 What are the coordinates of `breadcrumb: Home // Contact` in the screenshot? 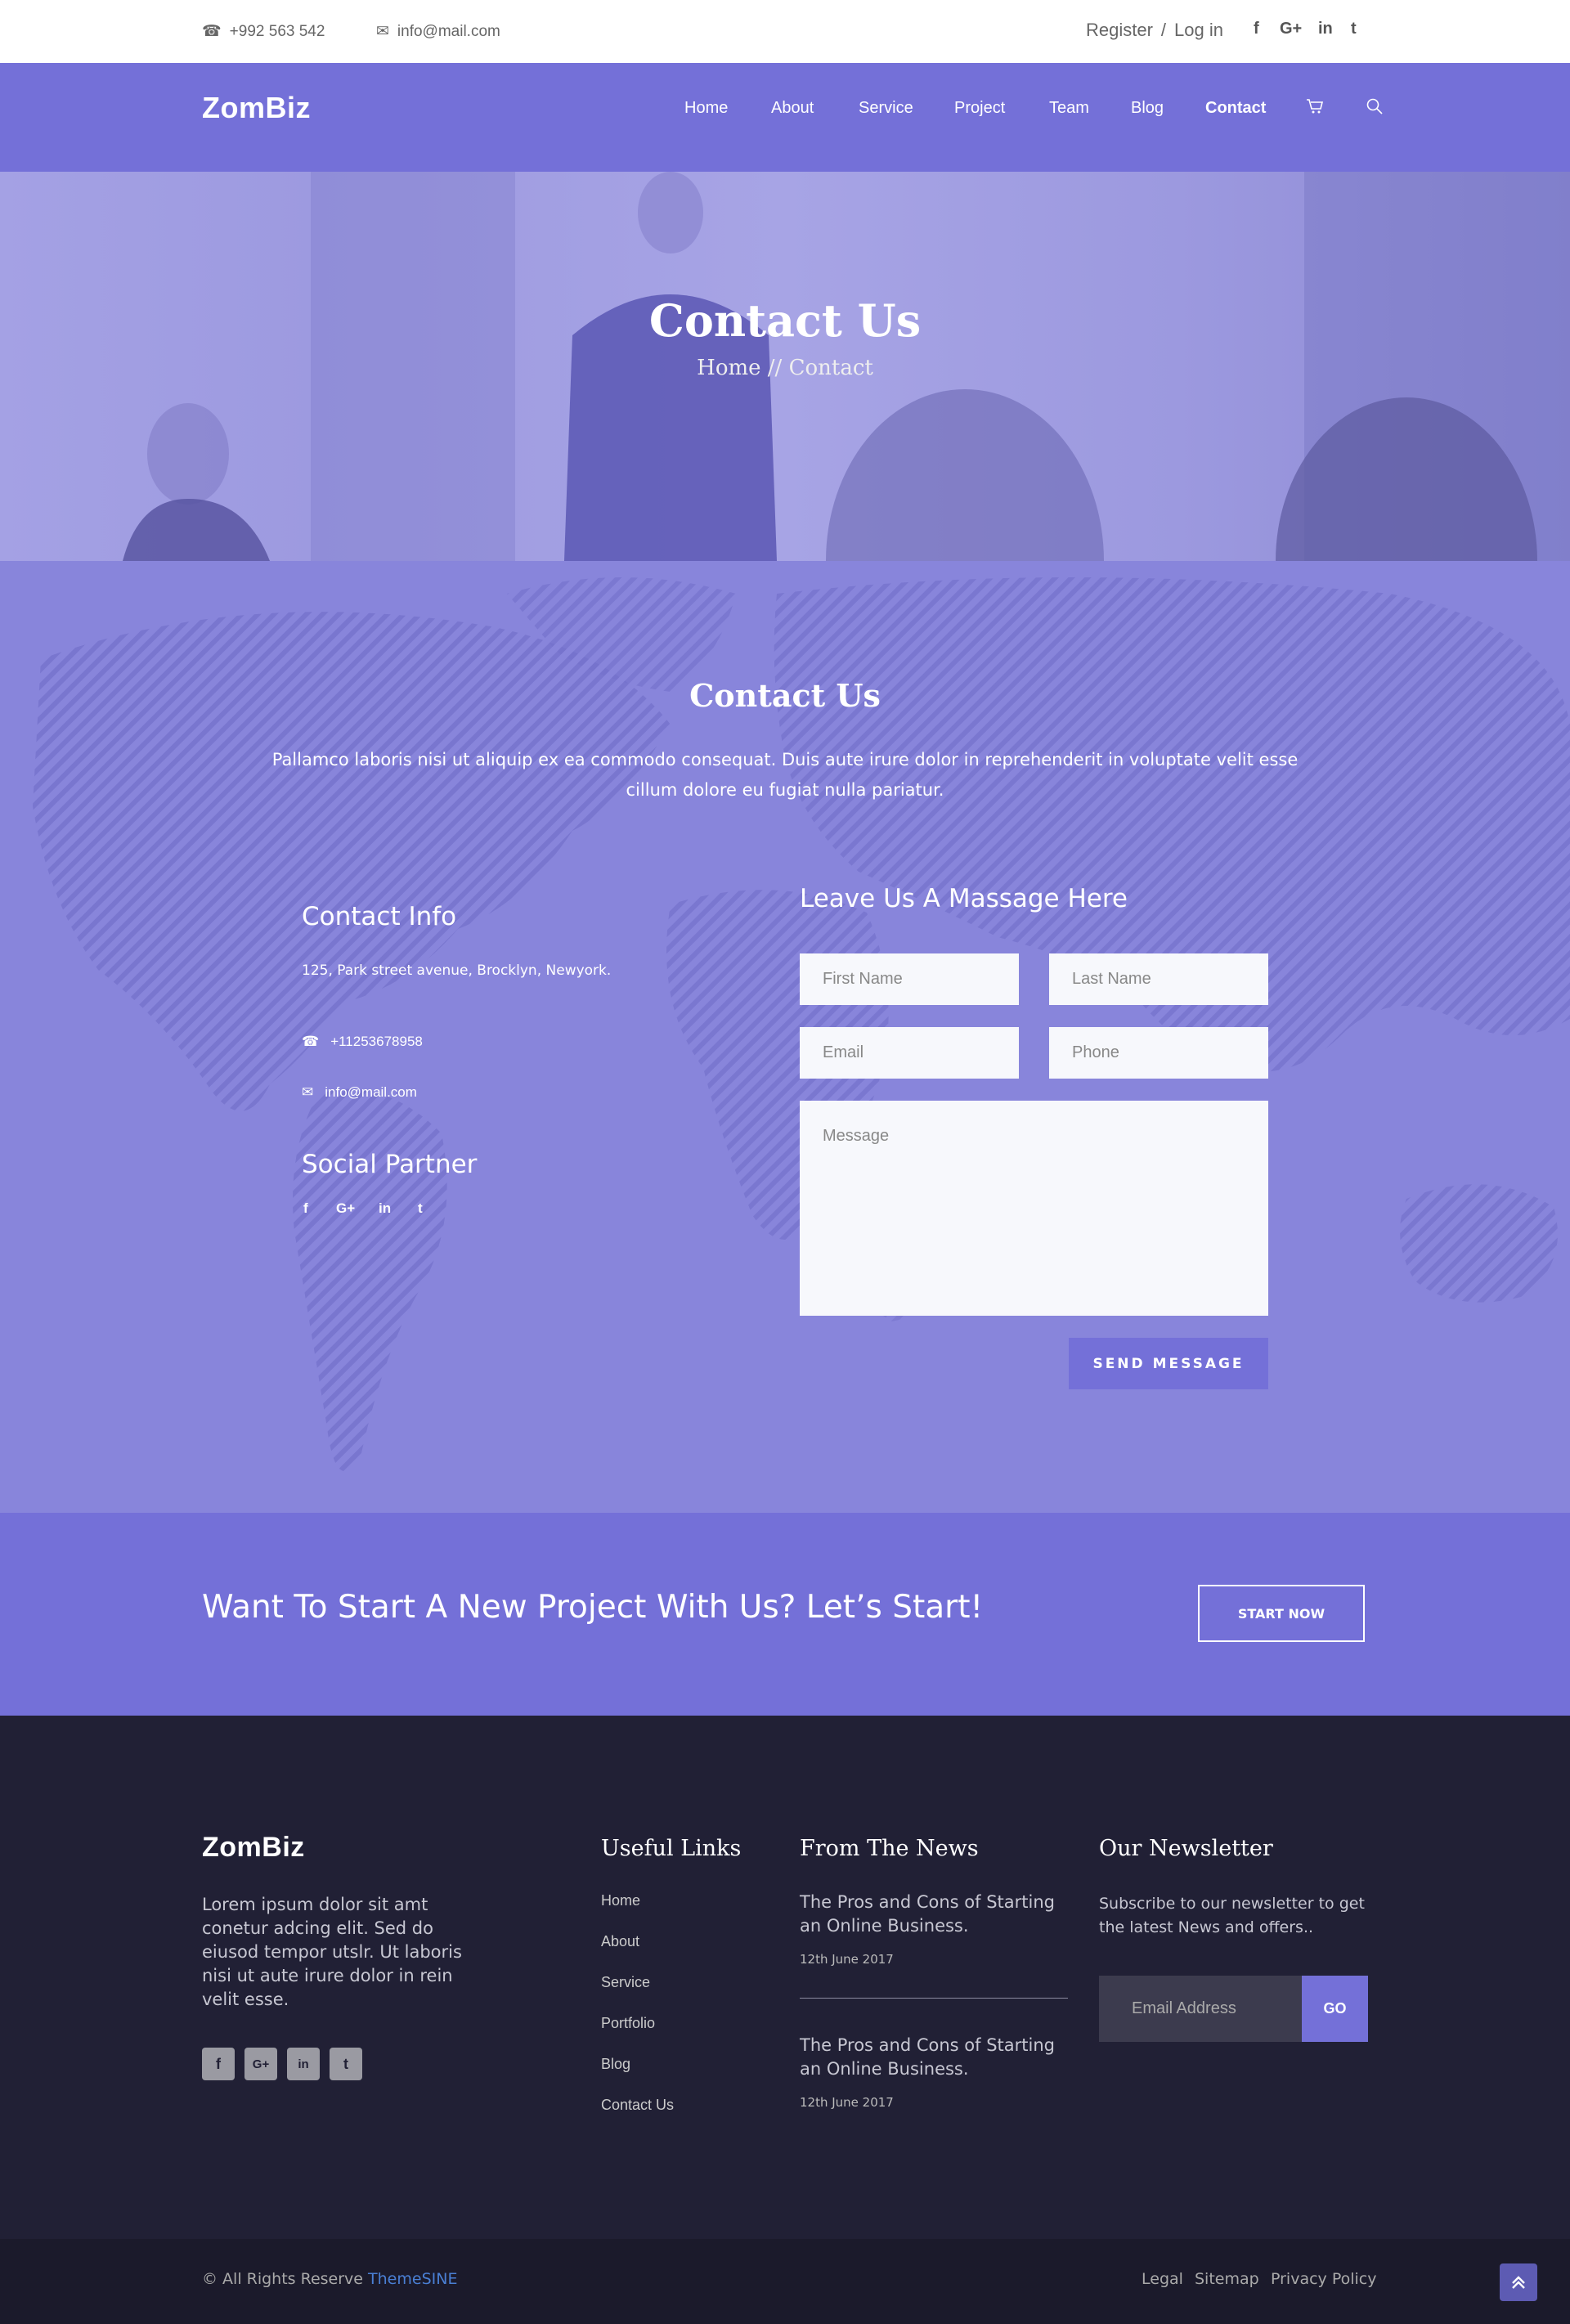 It's located at (785, 368).